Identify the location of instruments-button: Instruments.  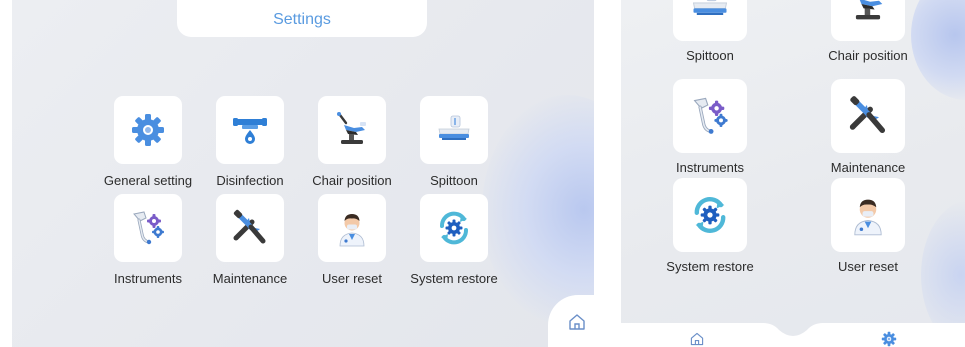
(710, 127).